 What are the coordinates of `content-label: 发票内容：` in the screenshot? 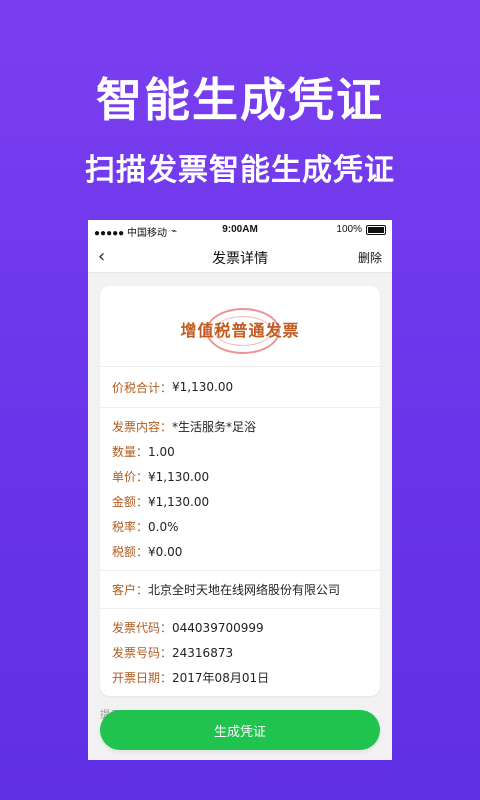 It's located at (142, 427).